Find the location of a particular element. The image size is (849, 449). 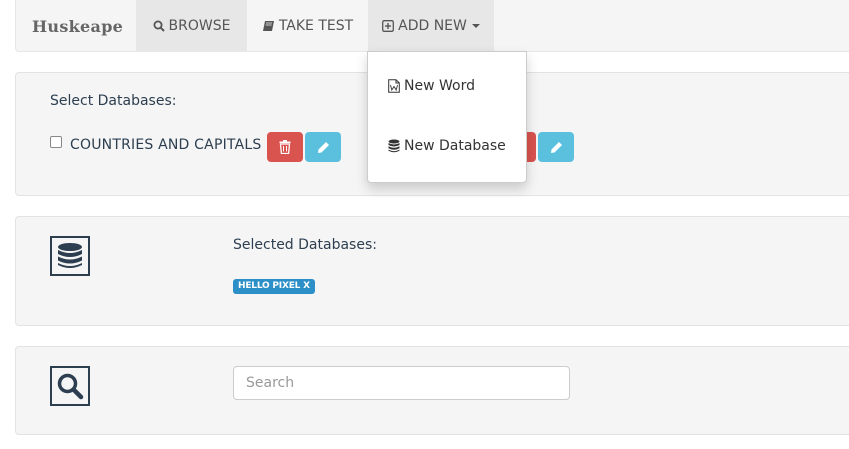

nav-browse-label: BROWSE is located at coordinates (199, 25).